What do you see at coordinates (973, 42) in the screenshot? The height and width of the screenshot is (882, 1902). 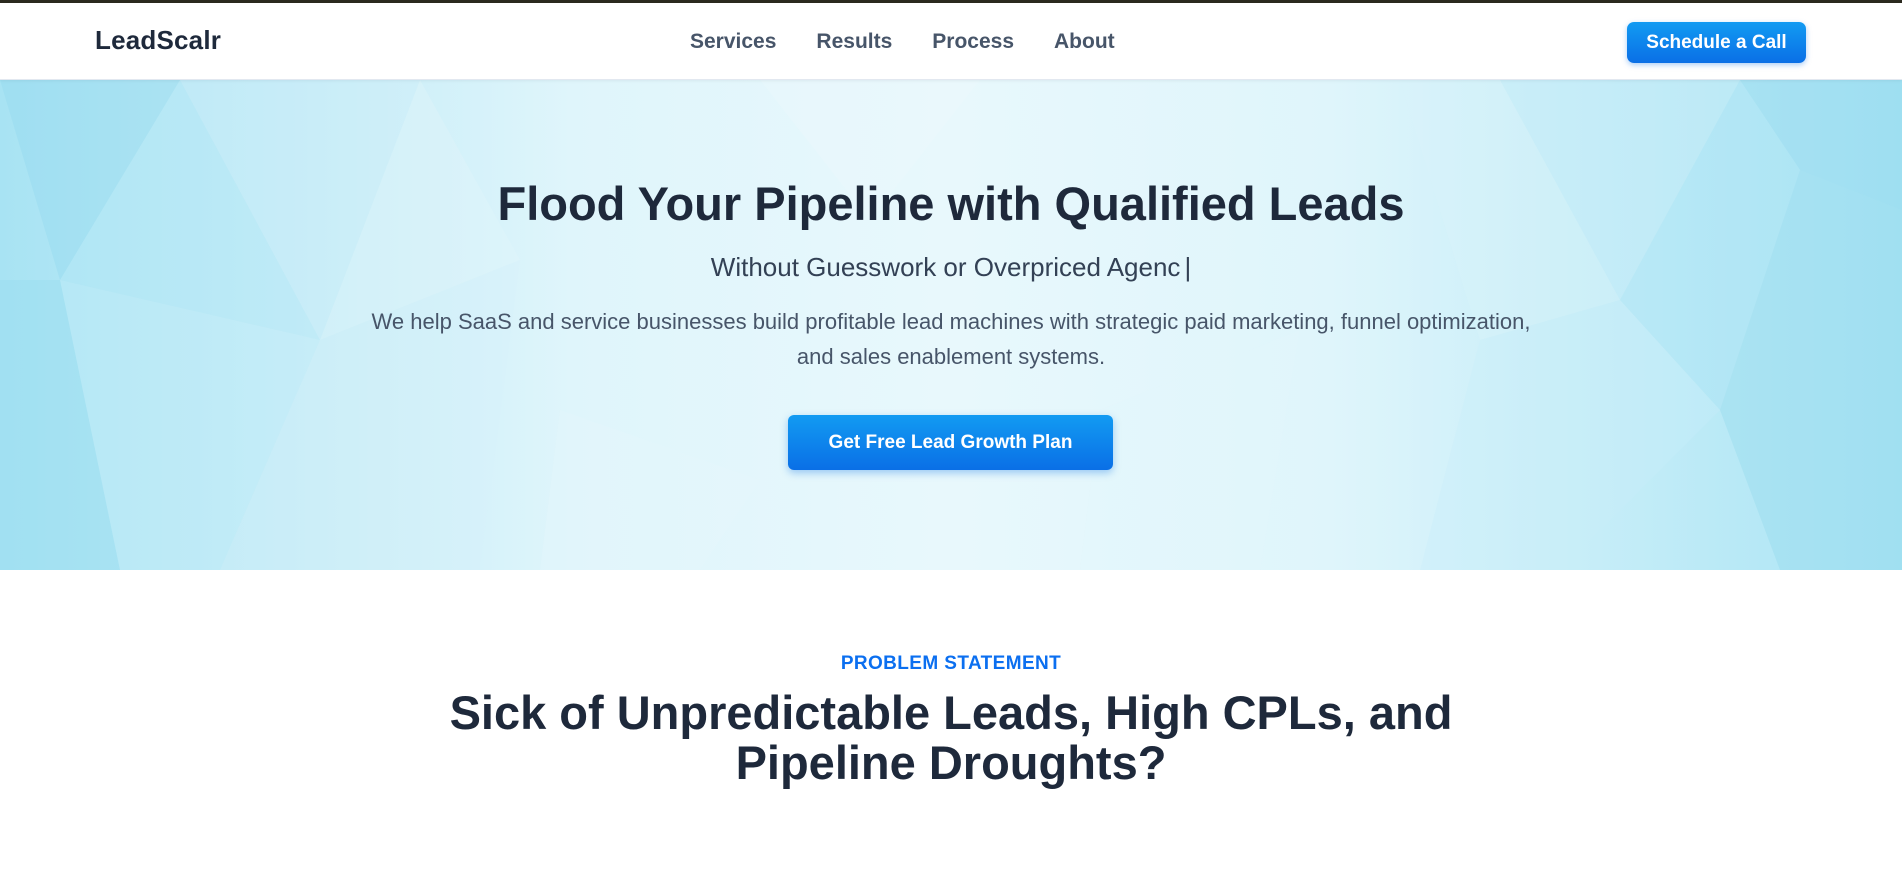 I see `nav-link-process: Process` at bounding box center [973, 42].